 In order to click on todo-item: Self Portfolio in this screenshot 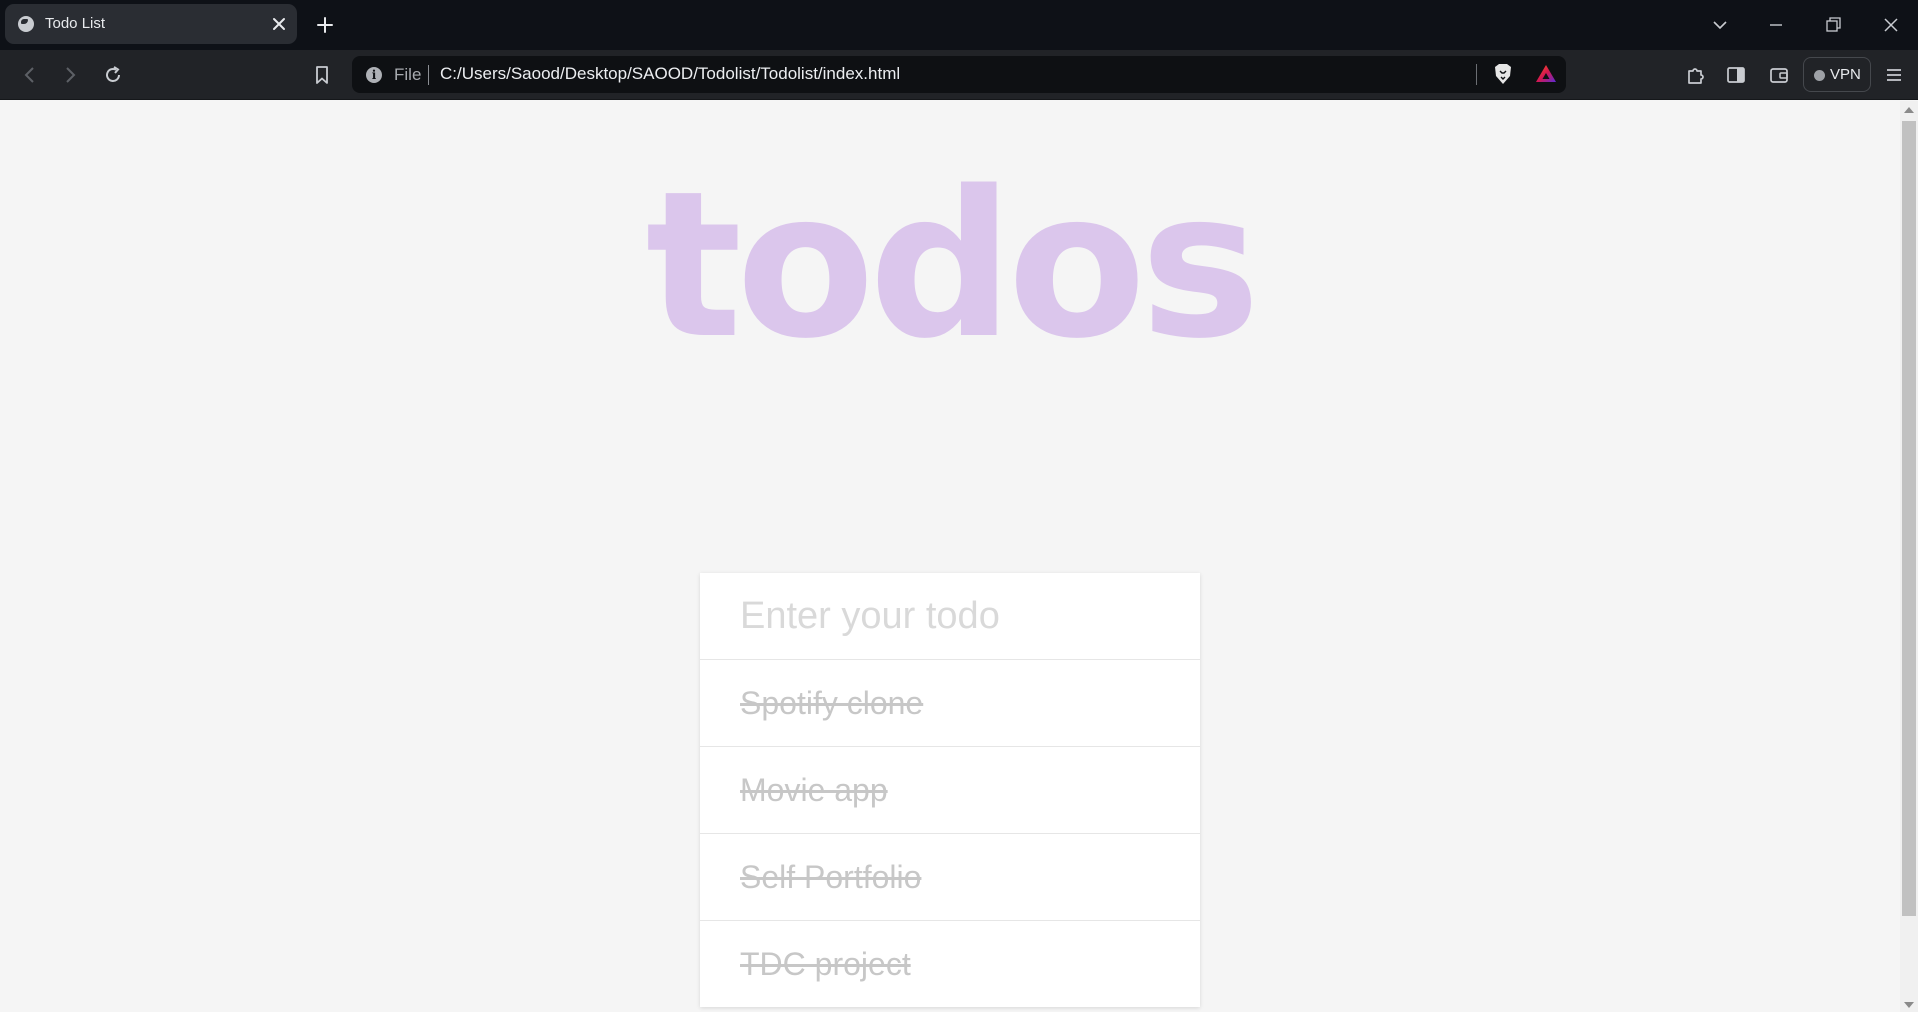, I will do `click(950, 876)`.